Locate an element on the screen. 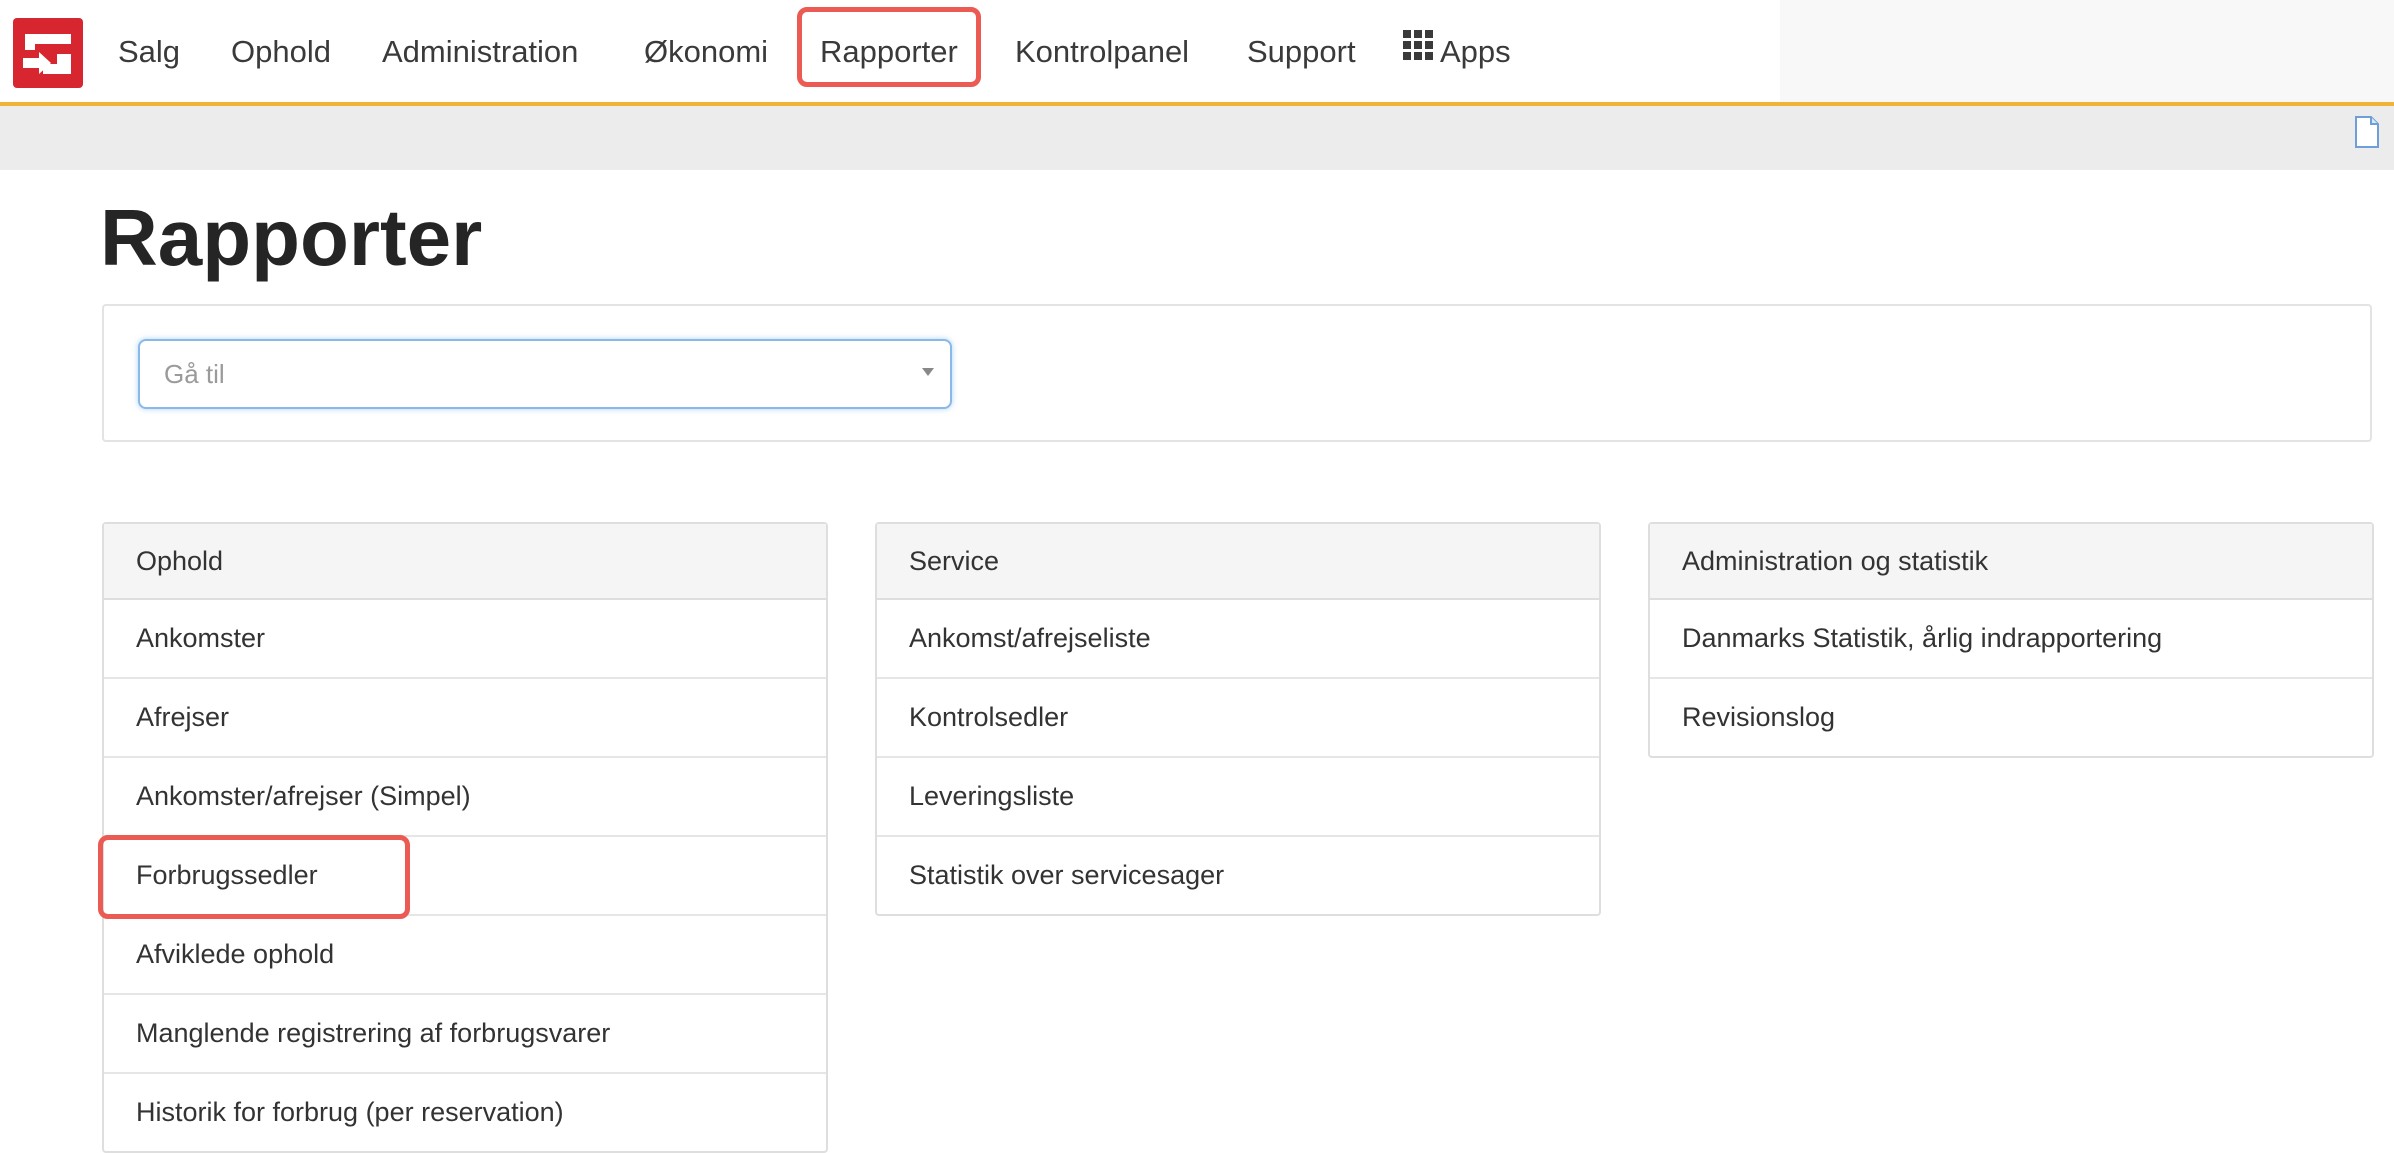 This screenshot has height=1153, width=2394. report-link-statistik-servicesager: Statistik over servicesager is located at coordinates (1238, 875).